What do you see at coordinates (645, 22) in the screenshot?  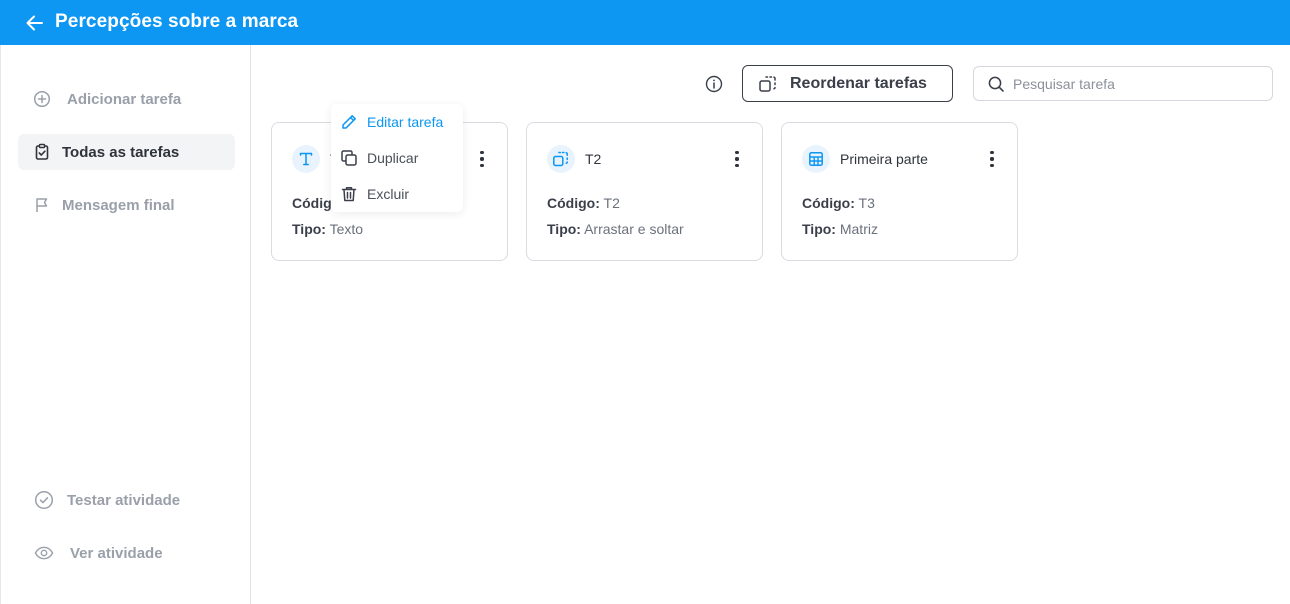 I see `top-bar: Percepções sobre a marca` at bounding box center [645, 22].